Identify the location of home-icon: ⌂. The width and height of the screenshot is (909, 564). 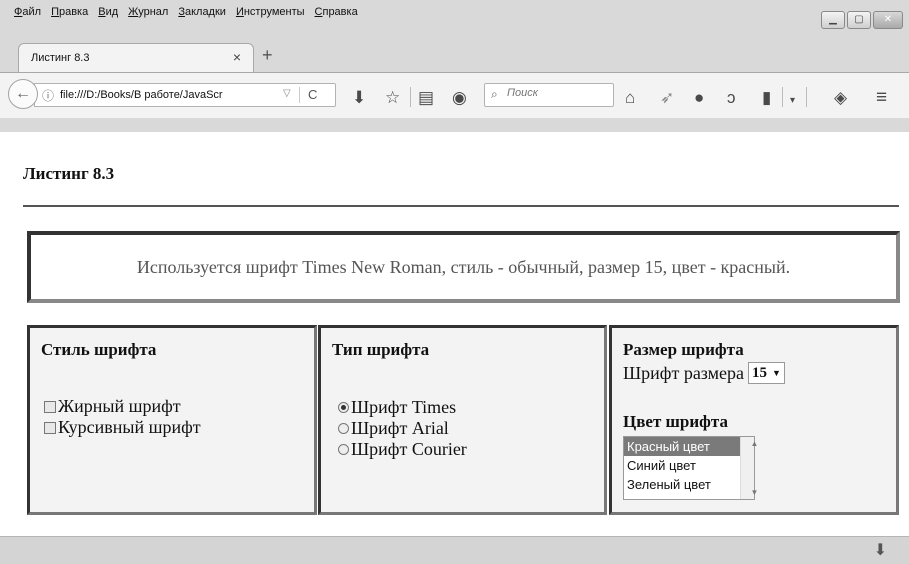
(630, 98).